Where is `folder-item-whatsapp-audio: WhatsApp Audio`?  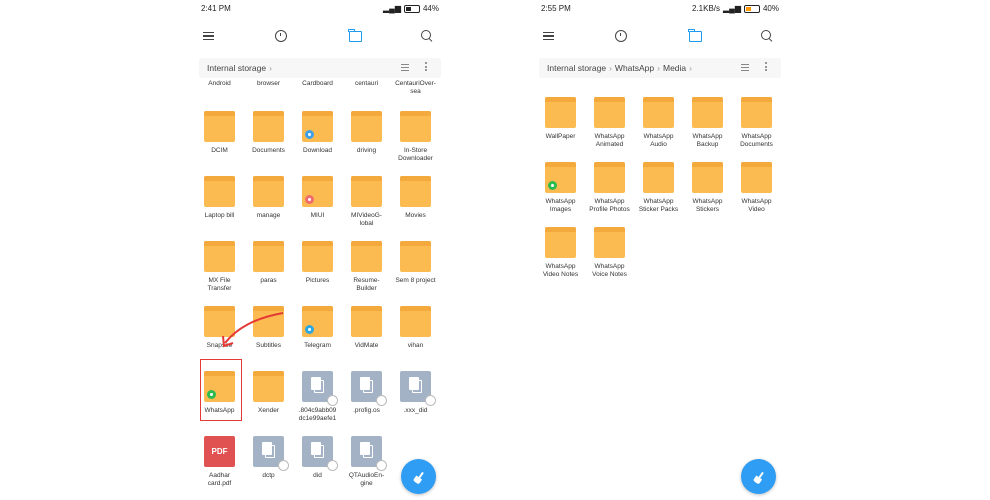
folder-item-whatsapp-audio: WhatsApp Audio is located at coordinates (658, 123).